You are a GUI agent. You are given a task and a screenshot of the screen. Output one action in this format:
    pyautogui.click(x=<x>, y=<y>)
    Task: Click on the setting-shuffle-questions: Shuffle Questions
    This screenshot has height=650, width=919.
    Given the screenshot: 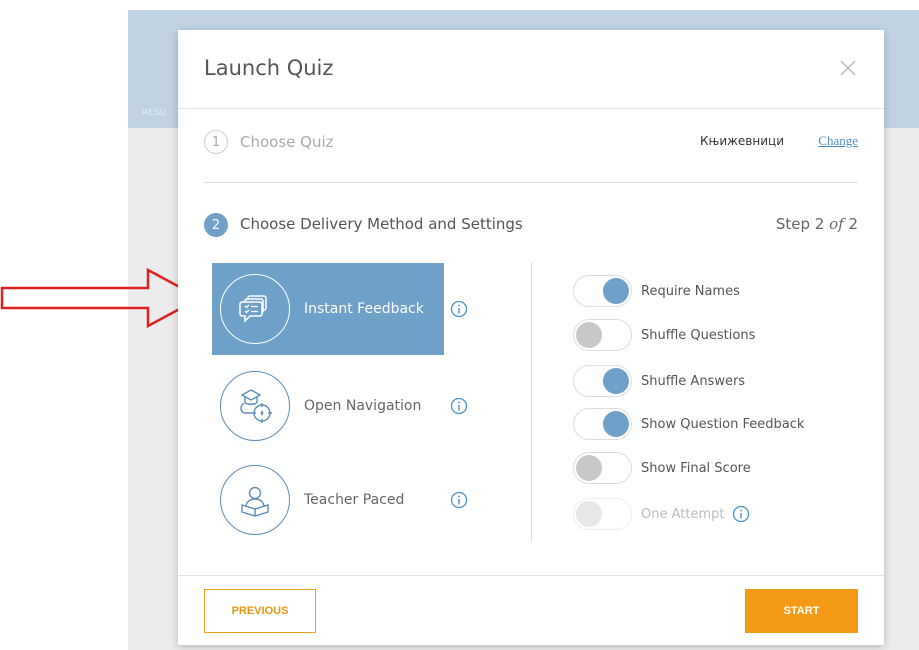 What is the action you would take?
    pyautogui.click(x=664, y=335)
    